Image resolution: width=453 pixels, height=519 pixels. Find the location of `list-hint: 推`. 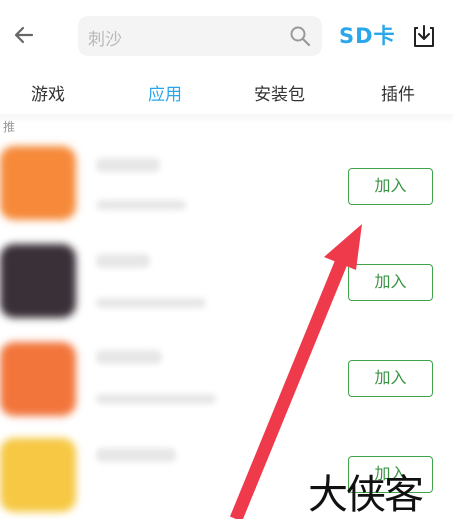

list-hint: 推 is located at coordinates (9, 127).